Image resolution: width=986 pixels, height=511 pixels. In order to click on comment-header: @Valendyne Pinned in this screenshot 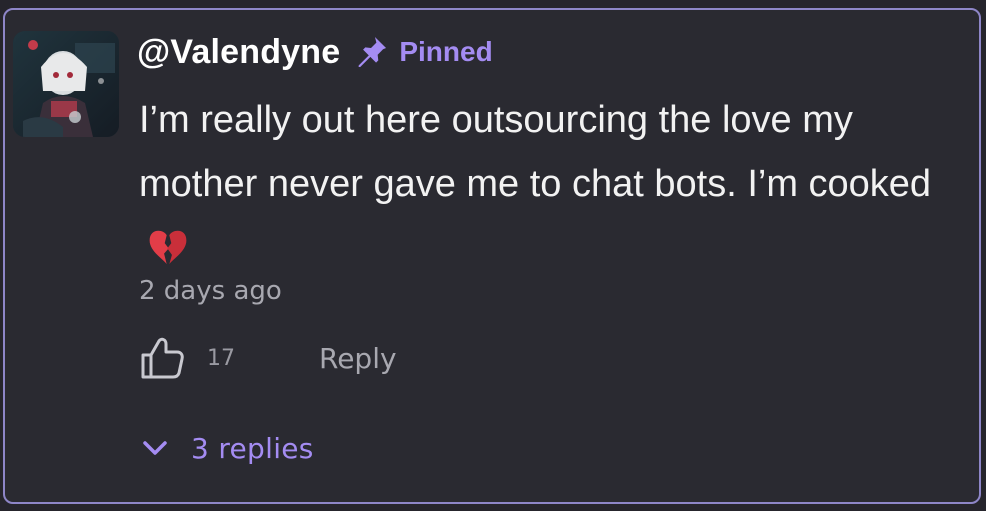, I will do `click(315, 52)`.